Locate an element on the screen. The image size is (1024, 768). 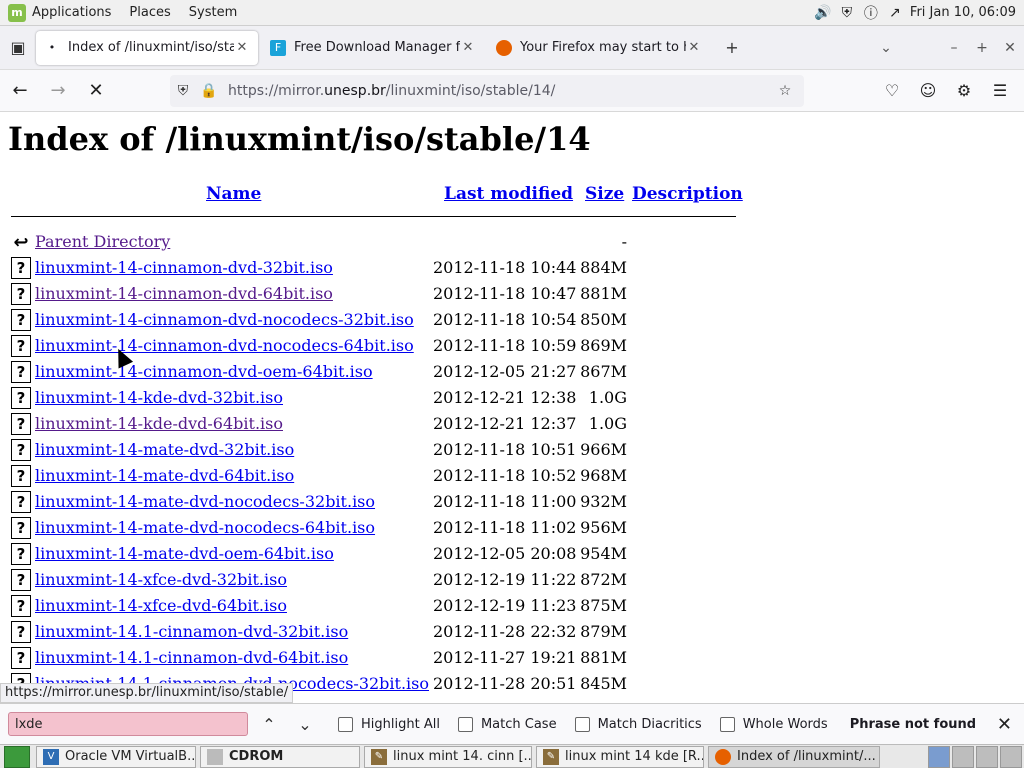
file-link: linuxmint-14-kde-dvd-32bit.iso is located at coordinates (159, 397).